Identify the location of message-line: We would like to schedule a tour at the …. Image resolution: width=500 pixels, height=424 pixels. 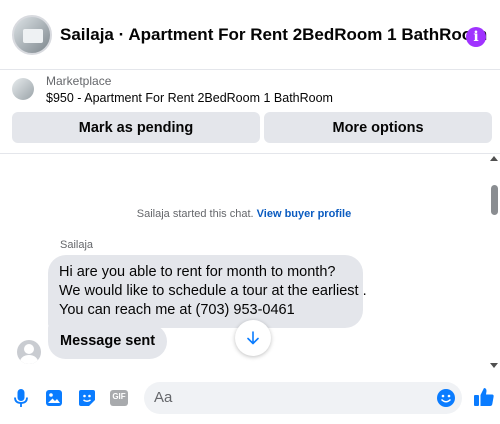
(213, 291).